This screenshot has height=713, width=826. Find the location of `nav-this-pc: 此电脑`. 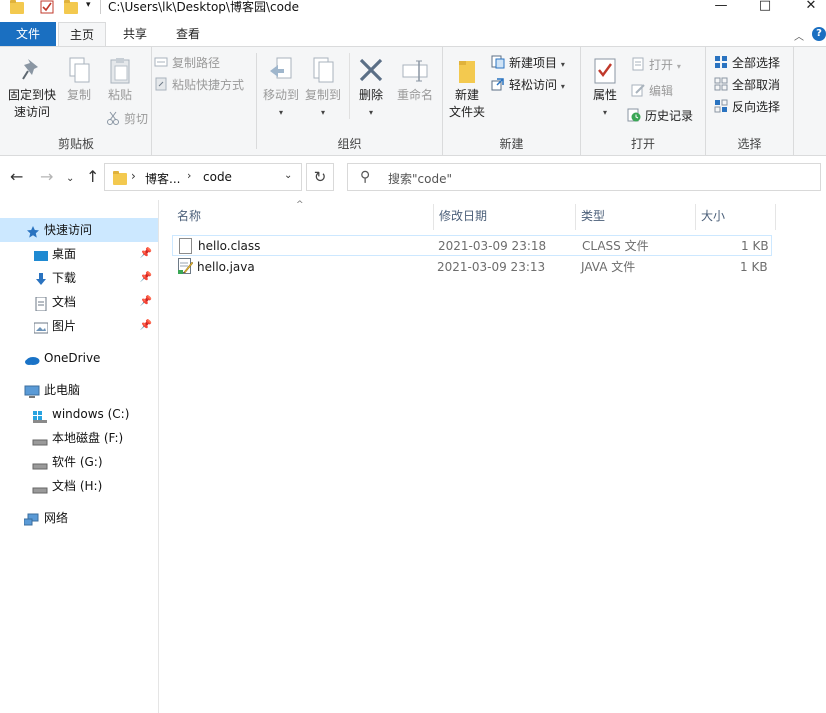

nav-this-pc: 此电脑 is located at coordinates (79, 390).